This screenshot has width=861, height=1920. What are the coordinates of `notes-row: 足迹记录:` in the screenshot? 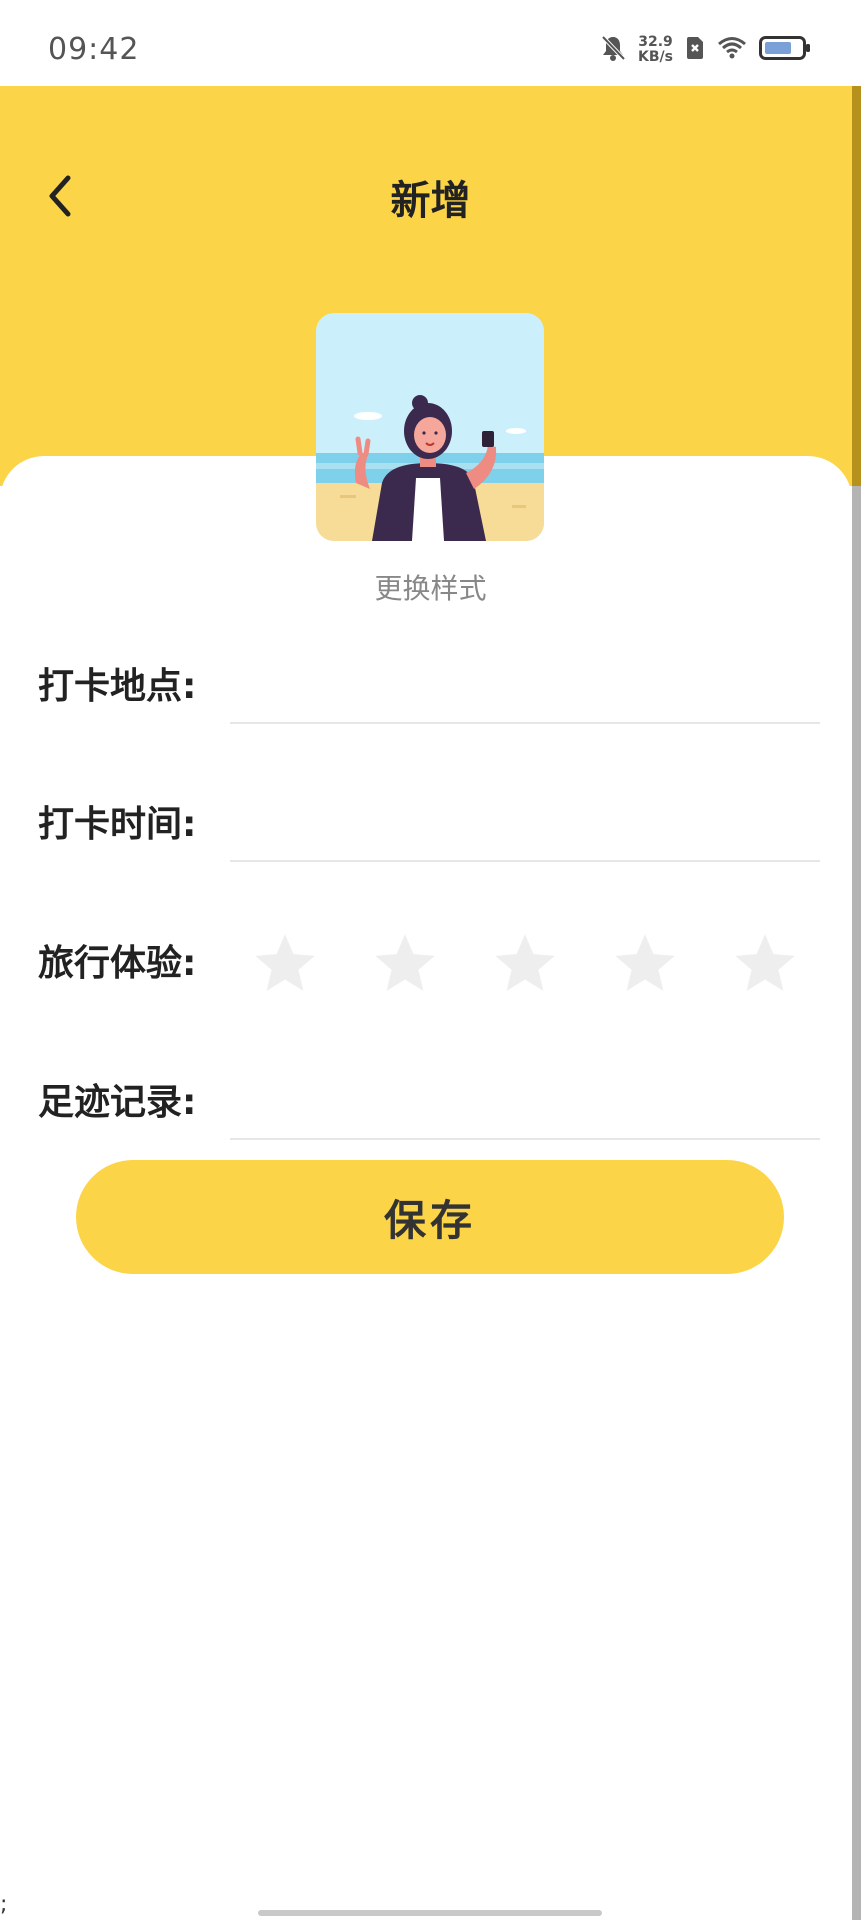 It's located at (430, 1118).